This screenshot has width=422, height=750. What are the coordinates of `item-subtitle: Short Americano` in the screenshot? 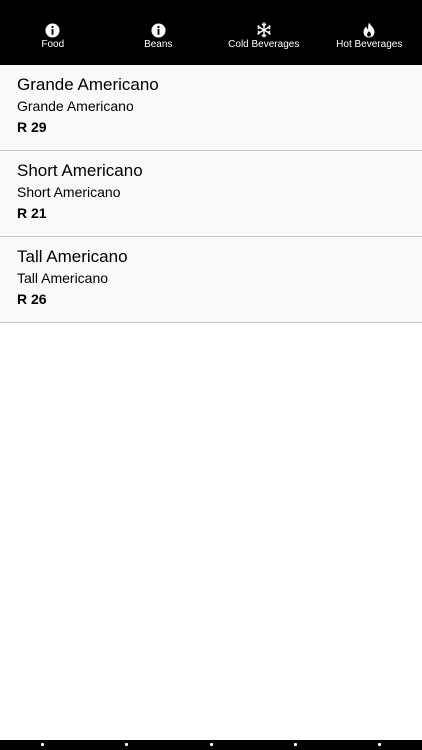 It's located at (69, 192).